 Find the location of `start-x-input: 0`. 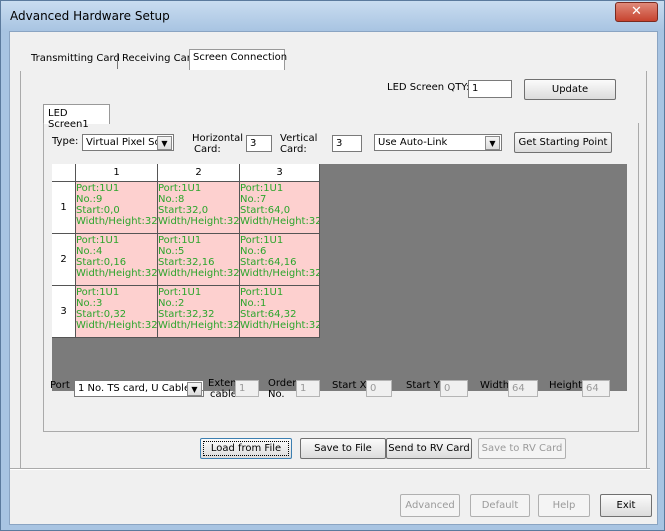

start-x-input: 0 is located at coordinates (379, 388).